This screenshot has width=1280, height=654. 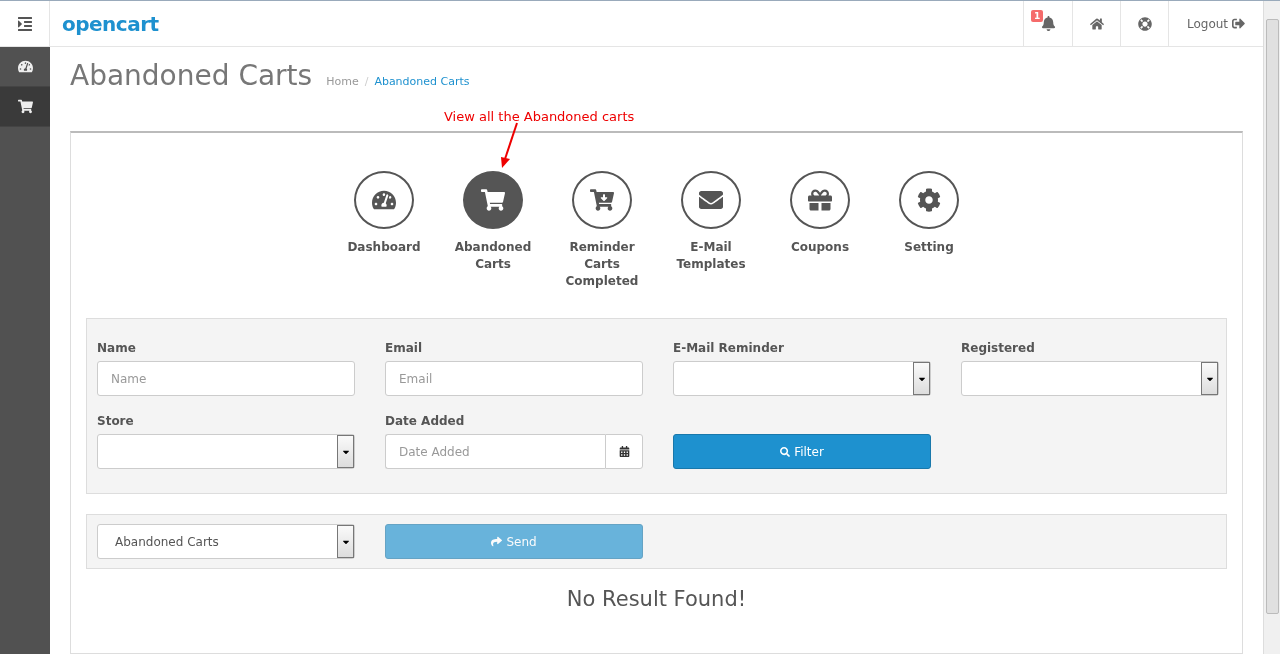 What do you see at coordinates (1096, 23) in the screenshot?
I see `home-icon` at bounding box center [1096, 23].